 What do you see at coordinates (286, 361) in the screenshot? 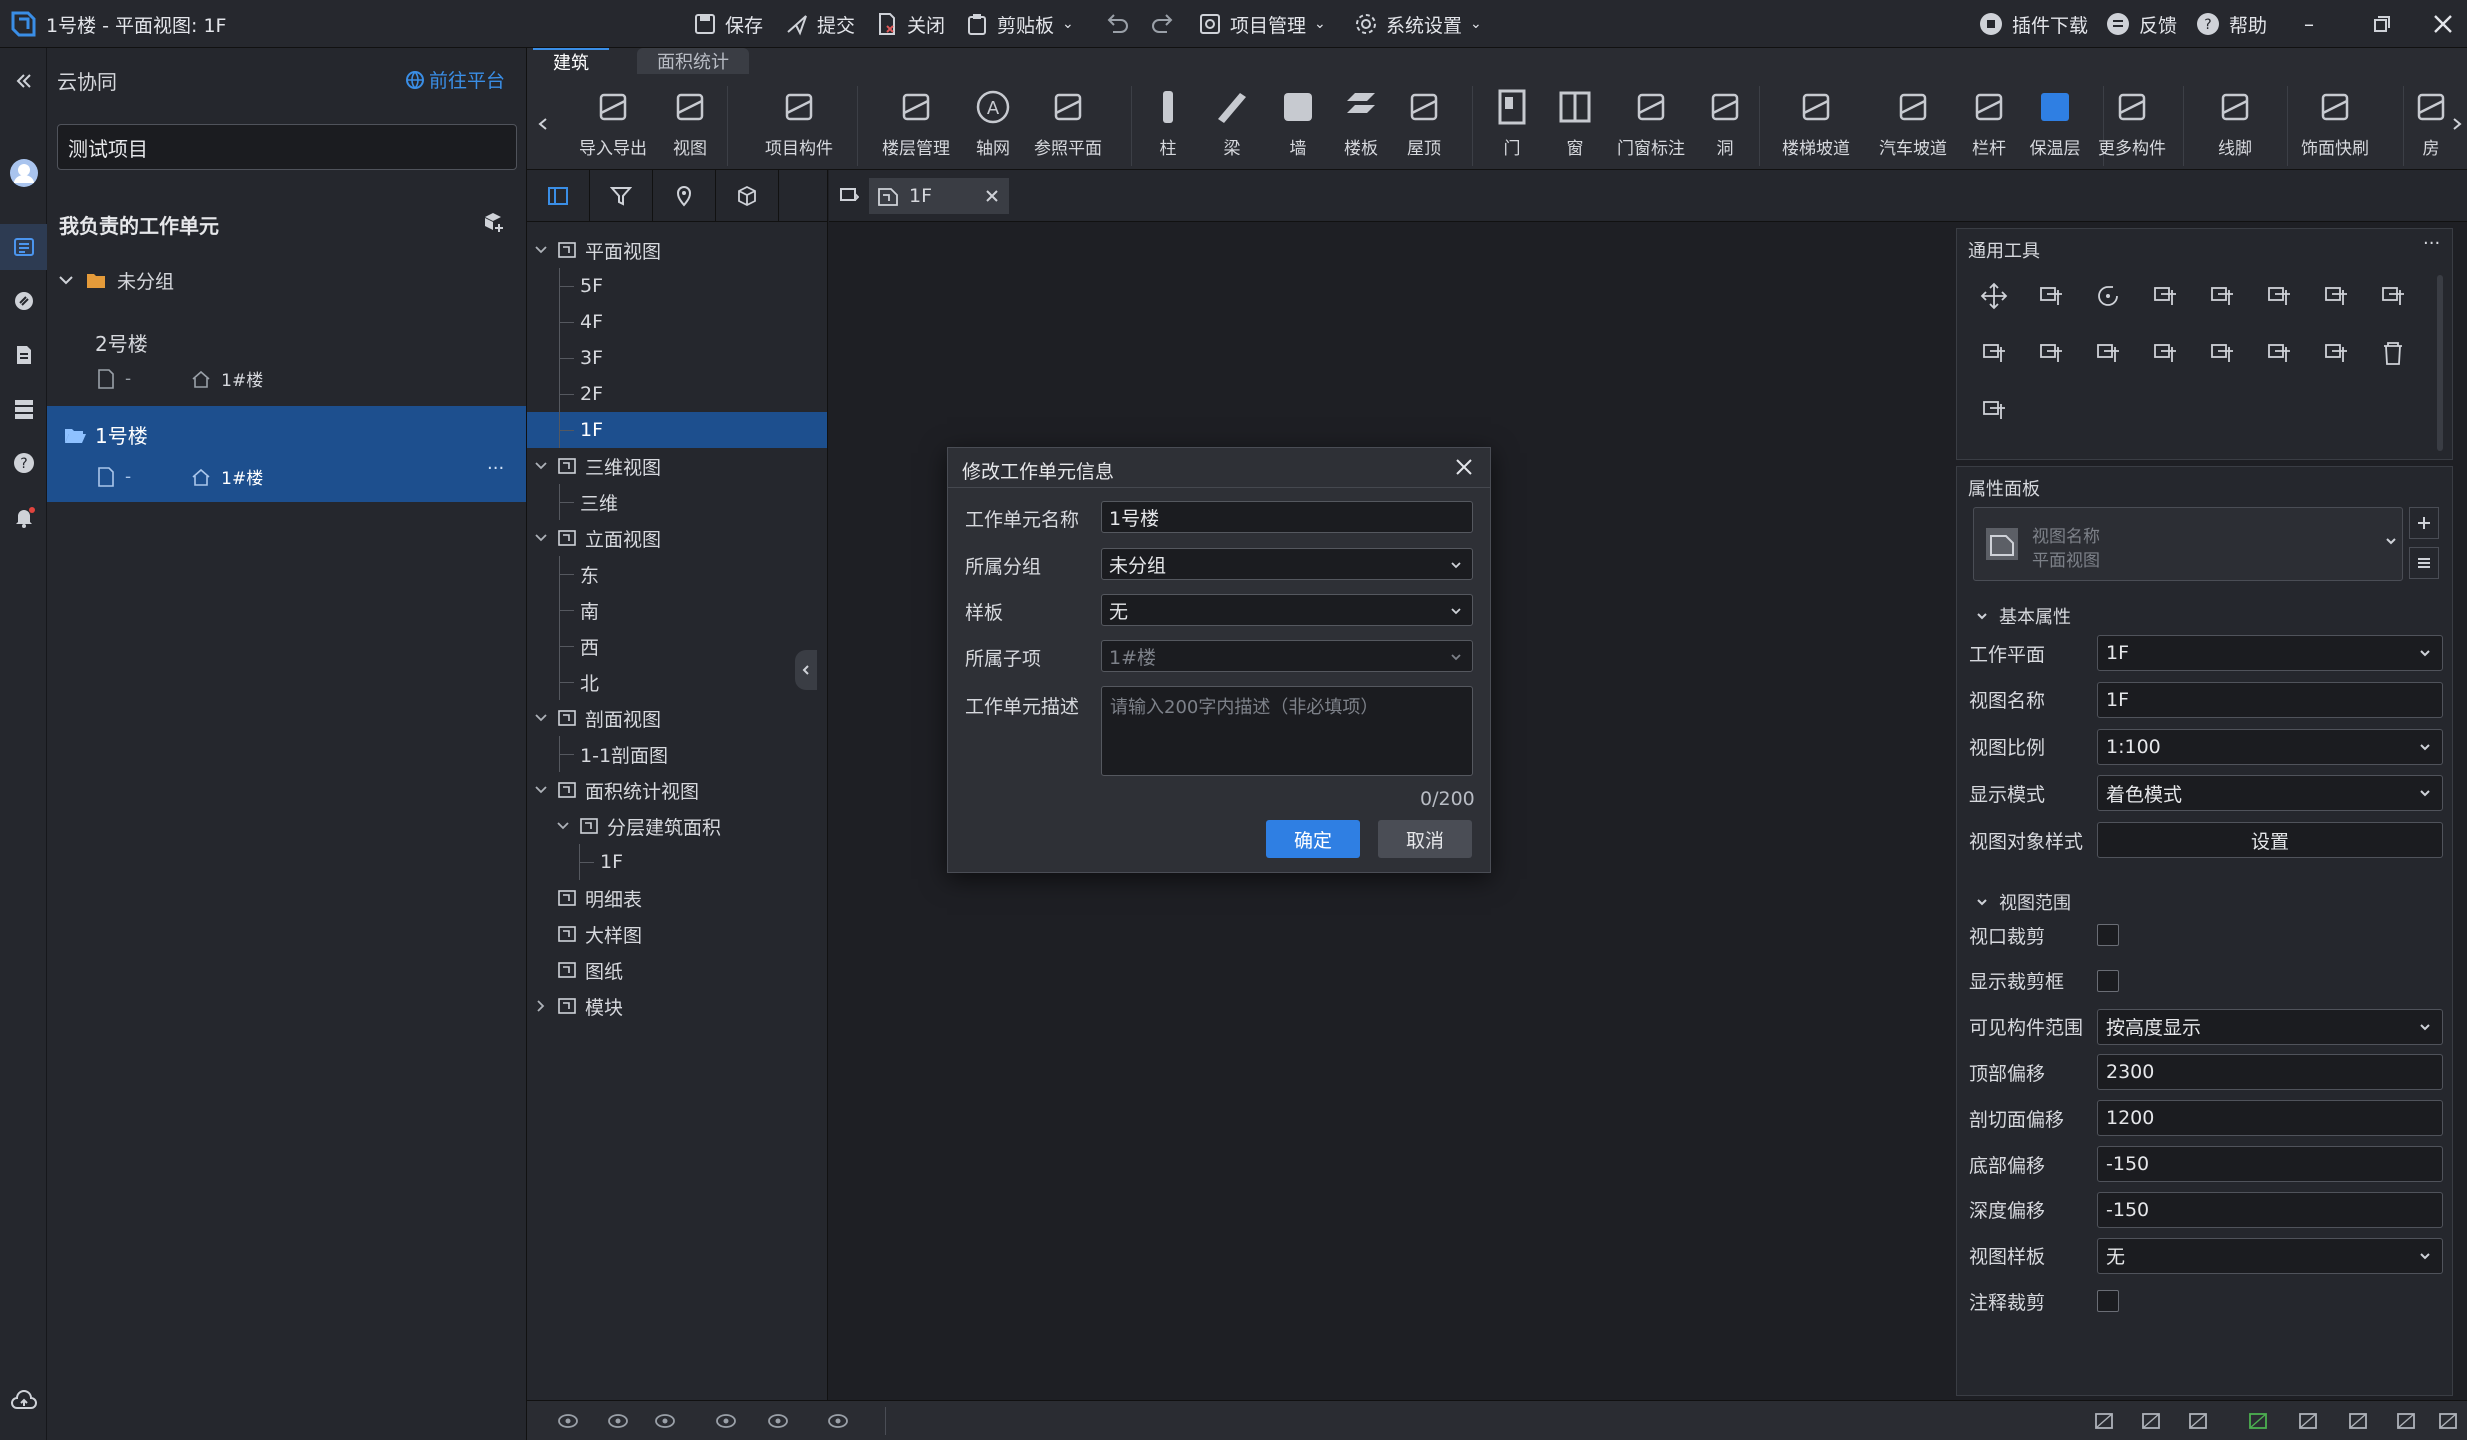
I see `work-unit-item: 2号楼 - 1#楼` at bounding box center [286, 361].